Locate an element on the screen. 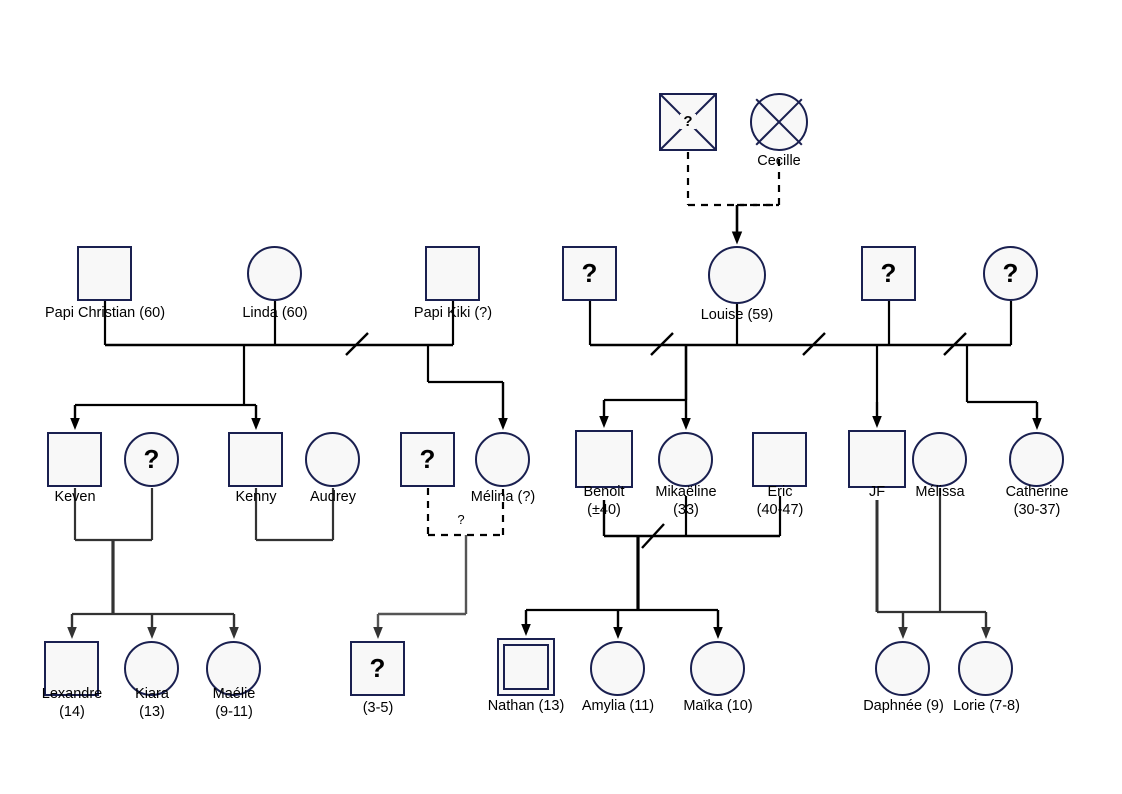 This screenshot has width=1122, height=794. person-cecille is located at coordinates (779, 122).